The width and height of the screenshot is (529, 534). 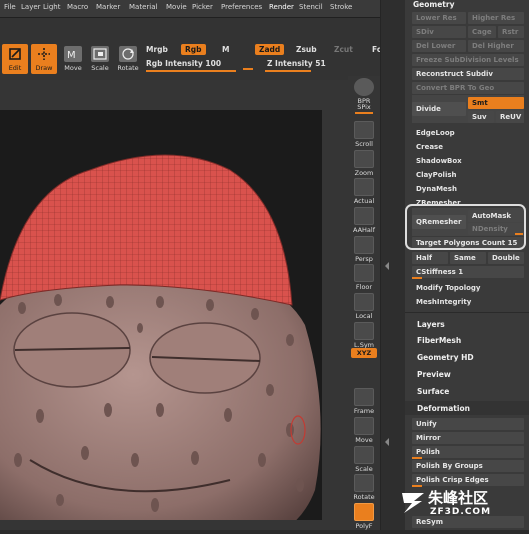 I want to click on edgeloop-menu: EdgeLoop, so click(x=468, y=133).